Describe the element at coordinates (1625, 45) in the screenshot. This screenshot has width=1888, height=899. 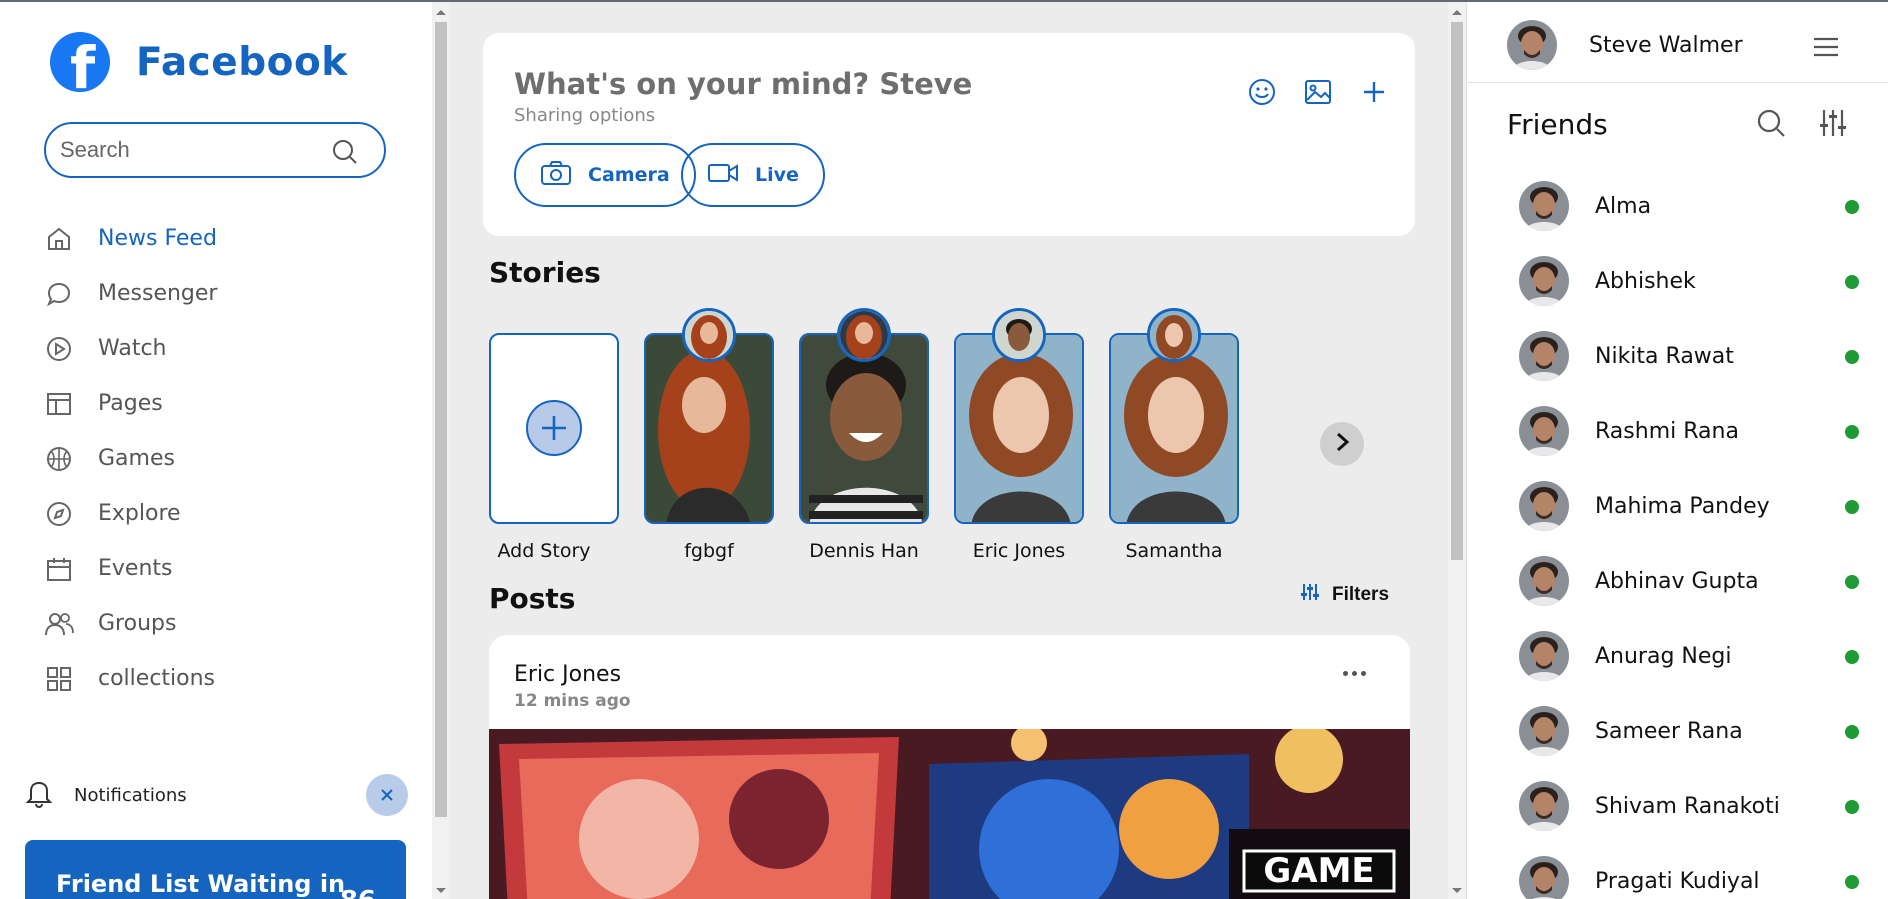
I see `current-user: Steve Walmer` at that location.